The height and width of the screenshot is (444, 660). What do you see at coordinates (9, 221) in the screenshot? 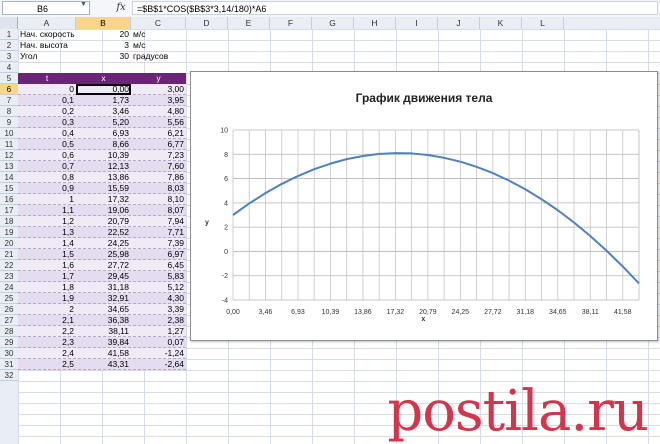
I see `row-header-18: 18` at bounding box center [9, 221].